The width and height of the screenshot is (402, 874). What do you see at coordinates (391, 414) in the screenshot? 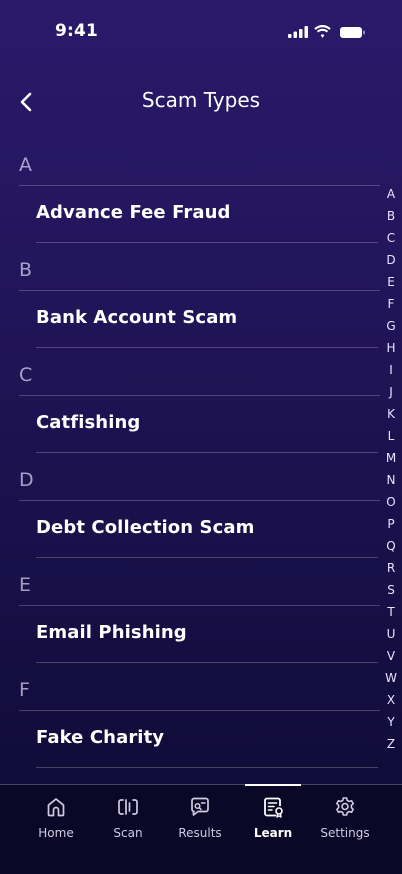
I see `alphabet-index-letter-k: K` at bounding box center [391, 414].